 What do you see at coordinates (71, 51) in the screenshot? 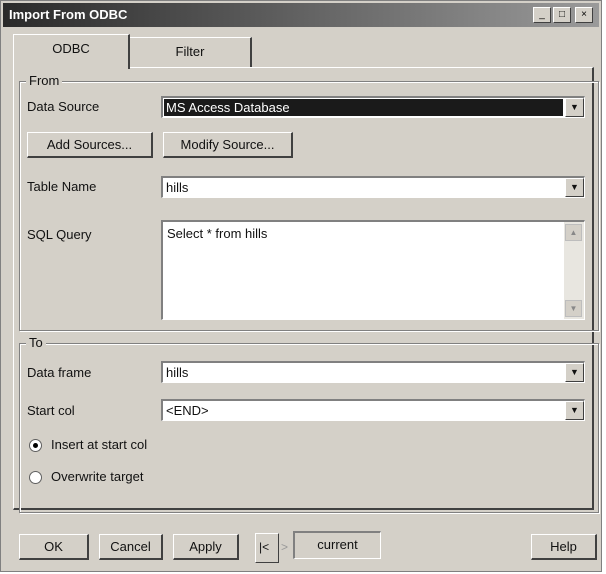
I see `tab-odbc: ODBC` at bounding box center [71, 51].